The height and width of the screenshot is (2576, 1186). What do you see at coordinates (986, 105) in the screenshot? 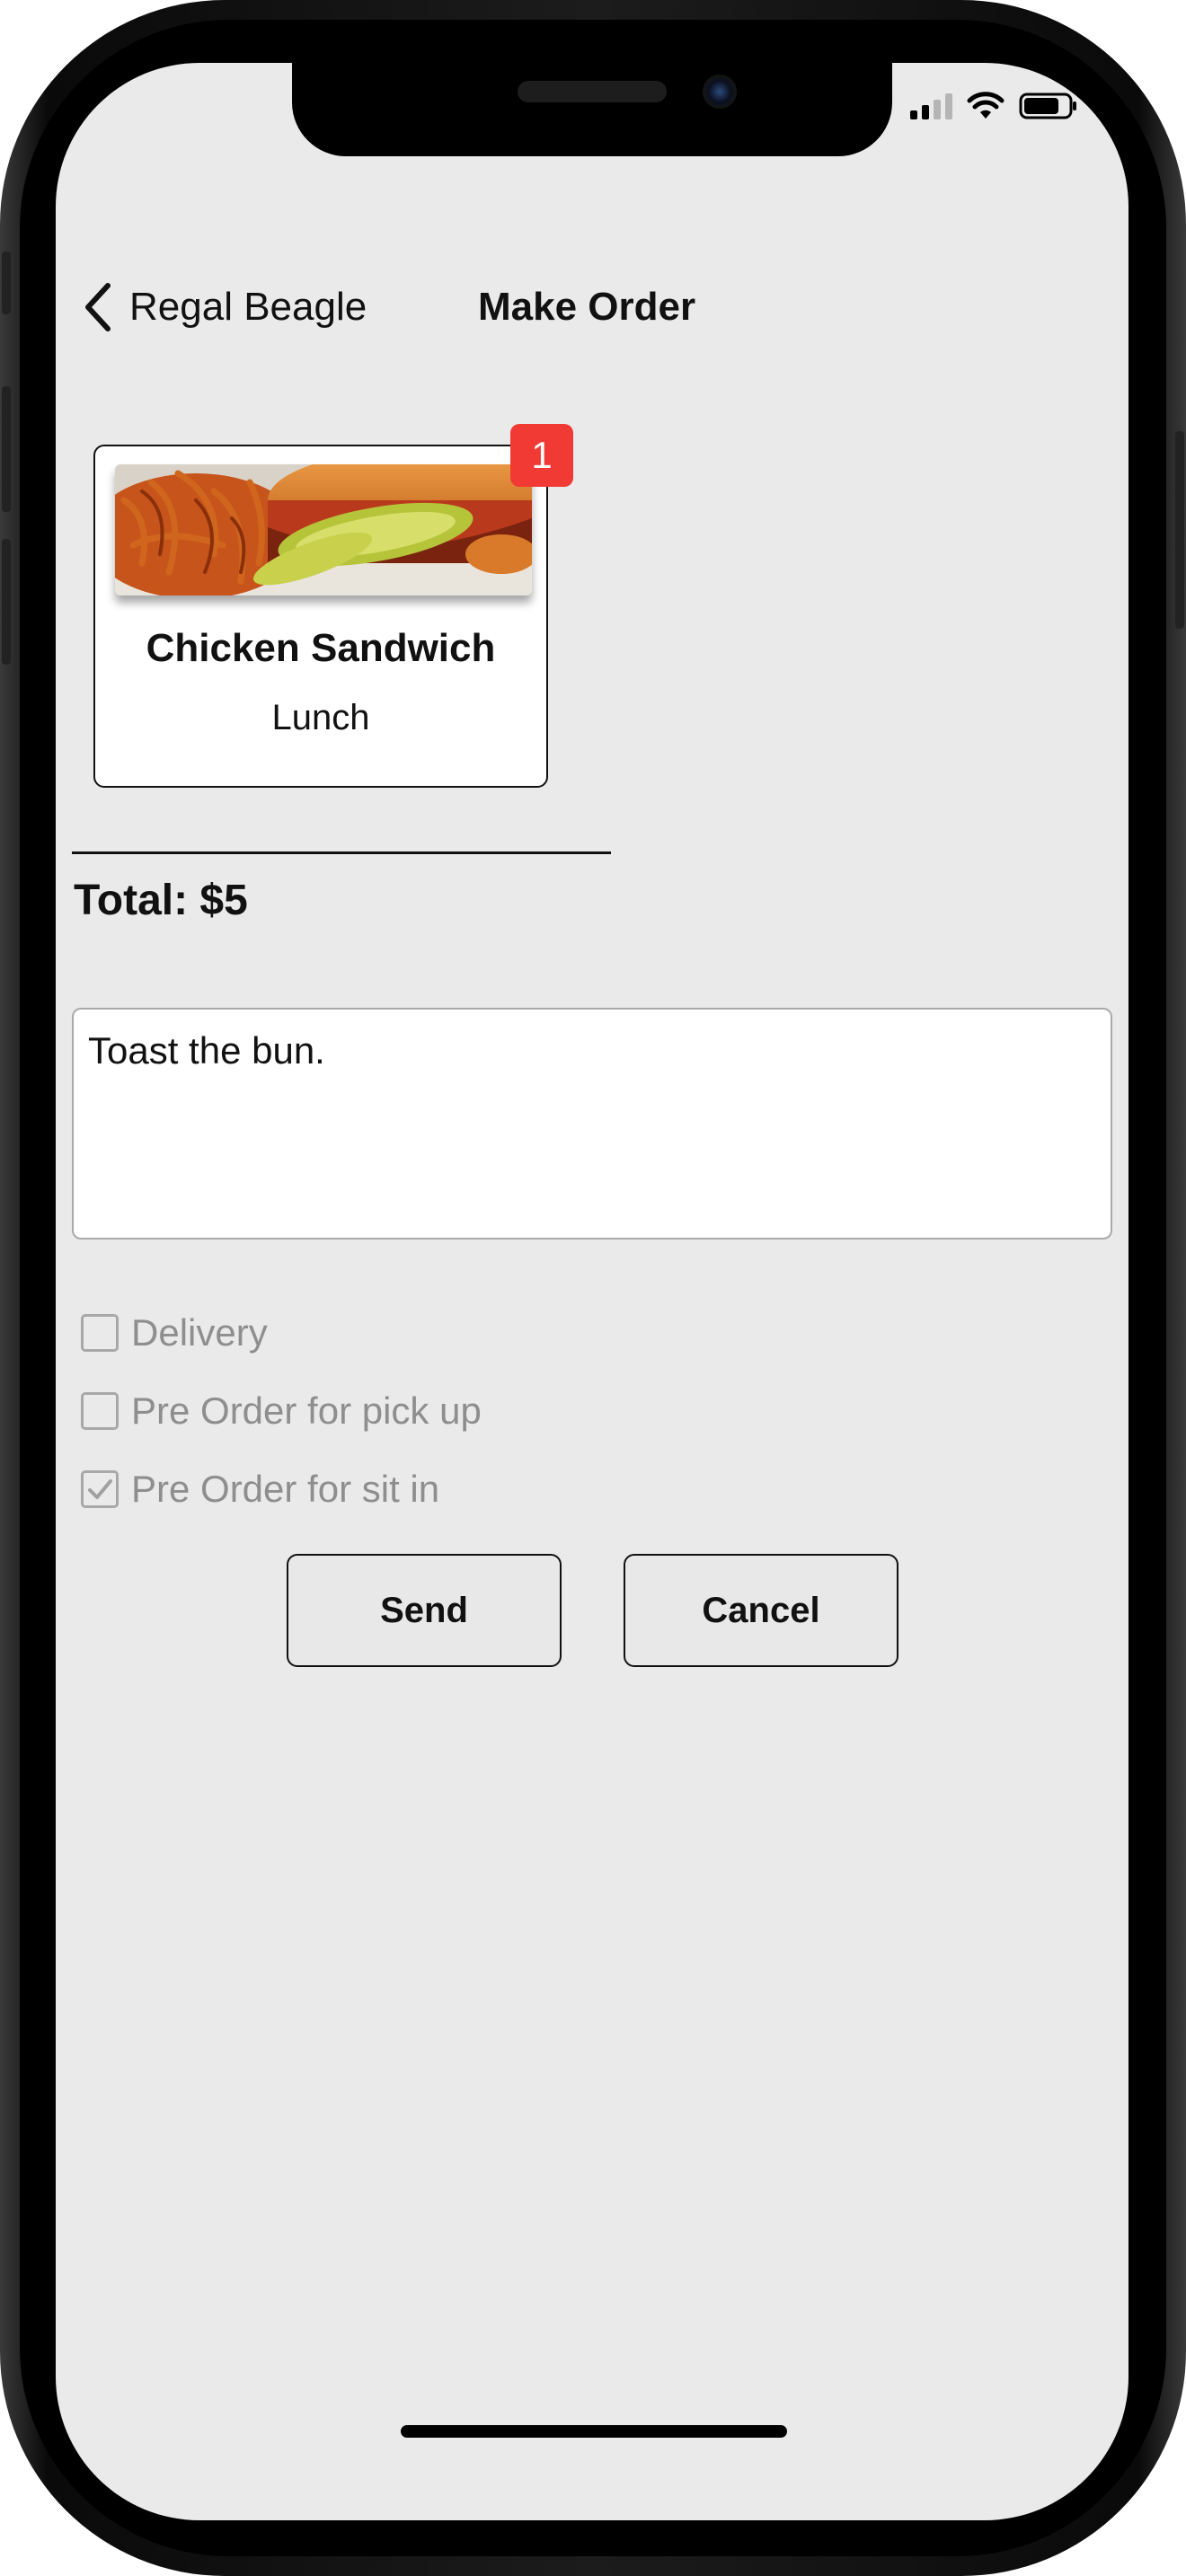
I see `wifi-icon` at bounding box center [986, 105].